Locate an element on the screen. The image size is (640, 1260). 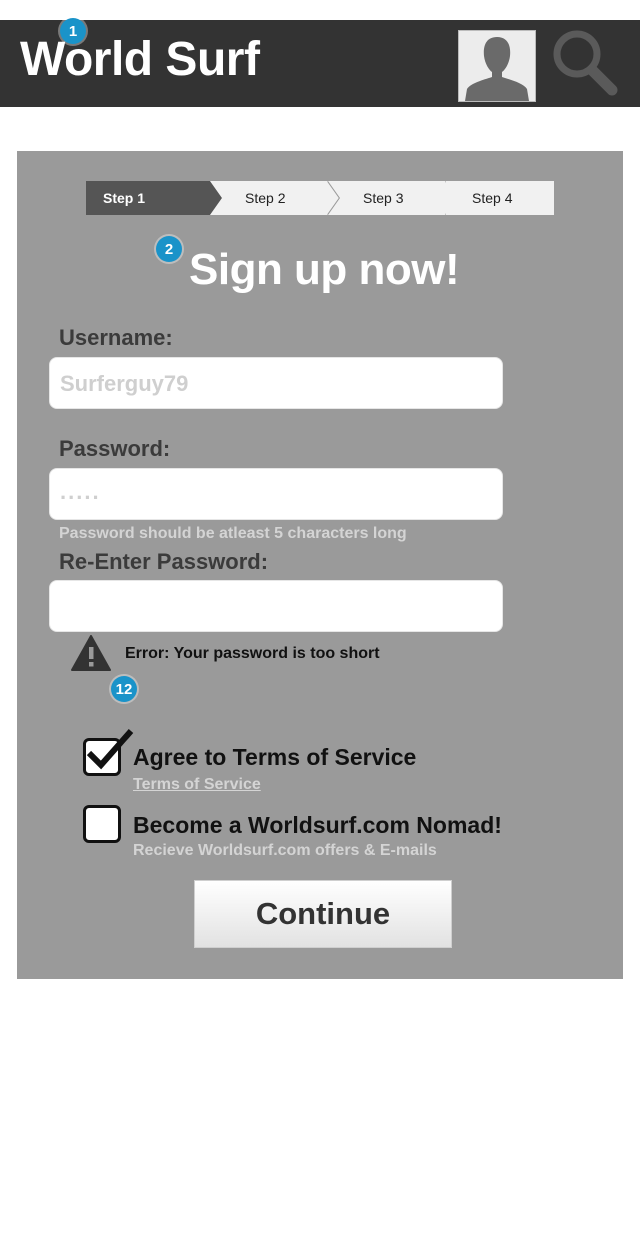
terms-label: Agree to Terms of Service is located at coordinates (275, 757).